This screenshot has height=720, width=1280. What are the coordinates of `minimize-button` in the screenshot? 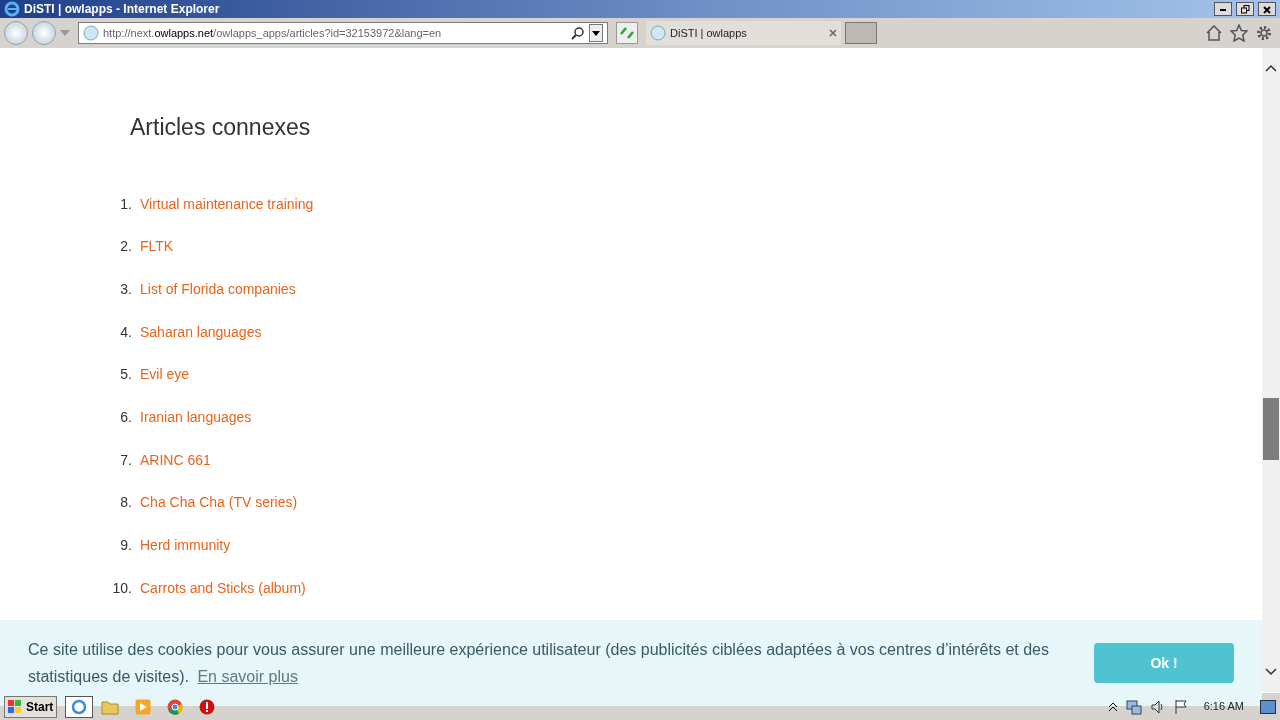 It's located at (1223, 9).